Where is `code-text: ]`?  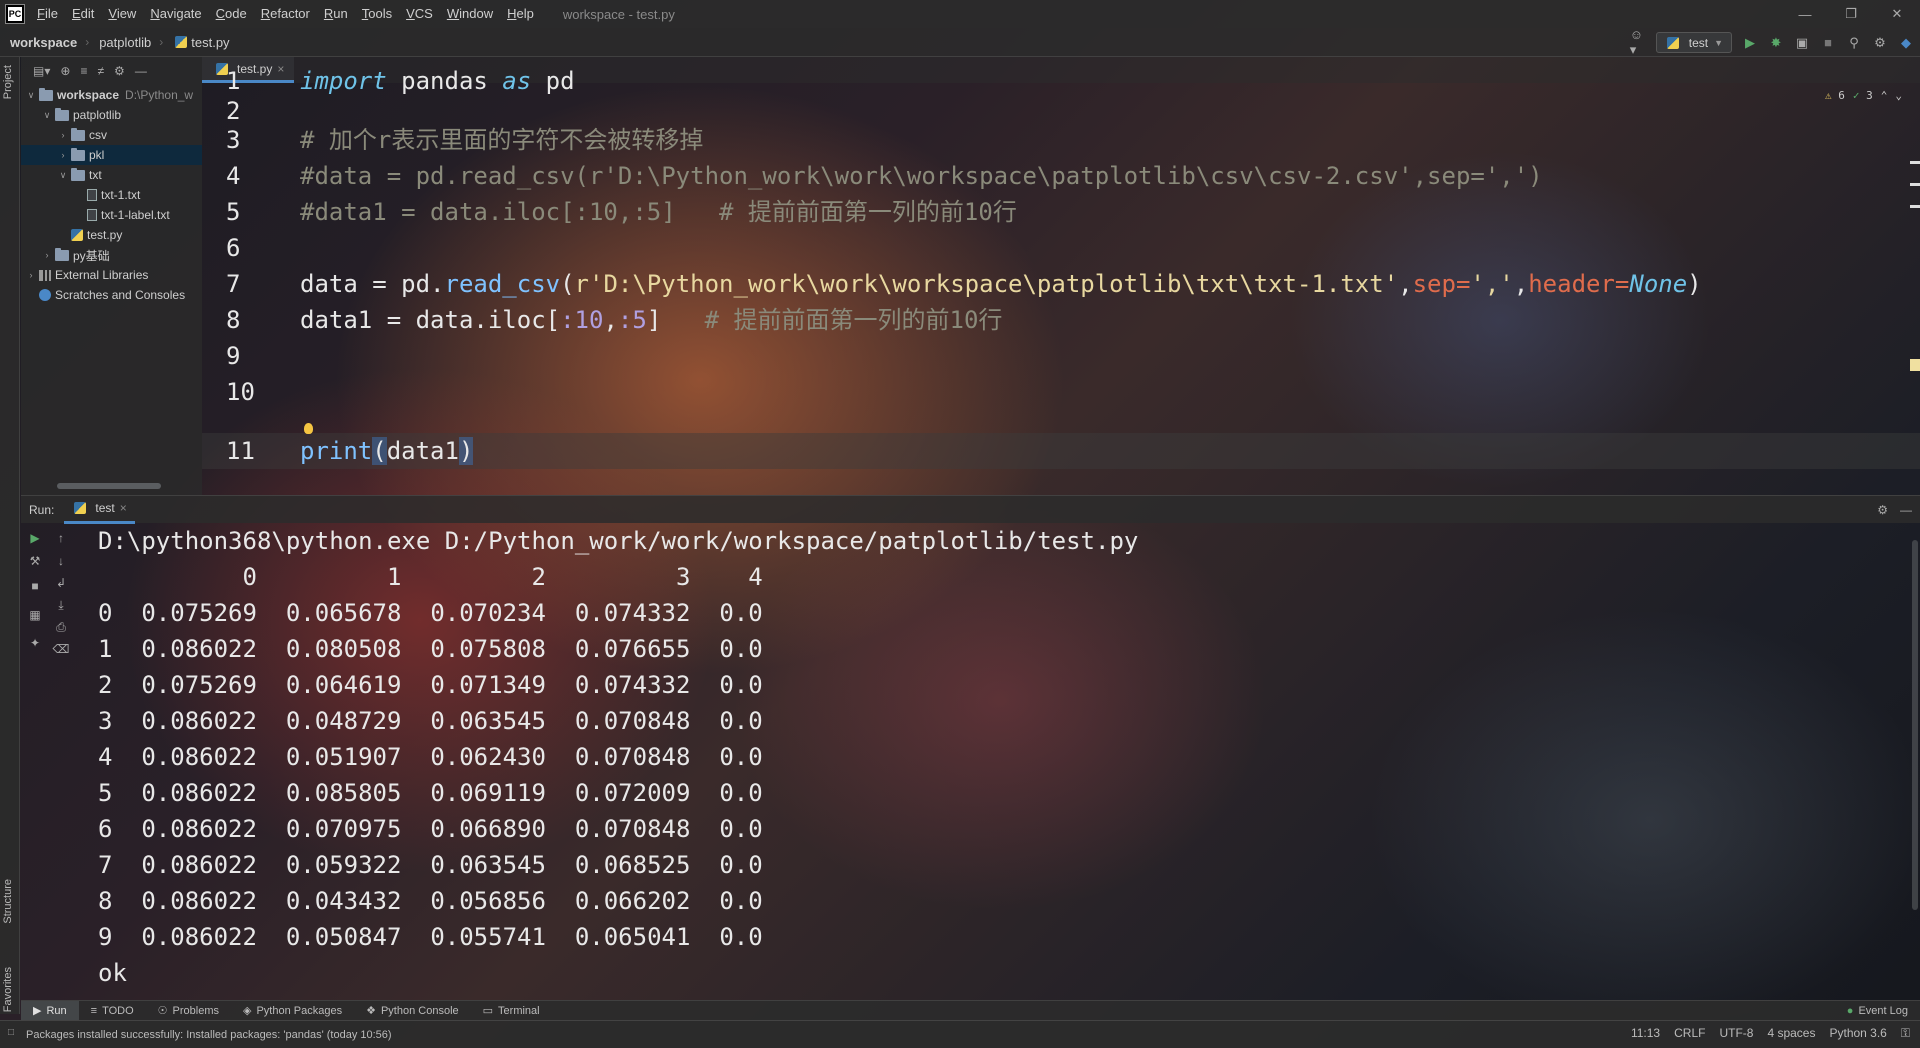
code-text: ] is located at coordinates (654, 320).